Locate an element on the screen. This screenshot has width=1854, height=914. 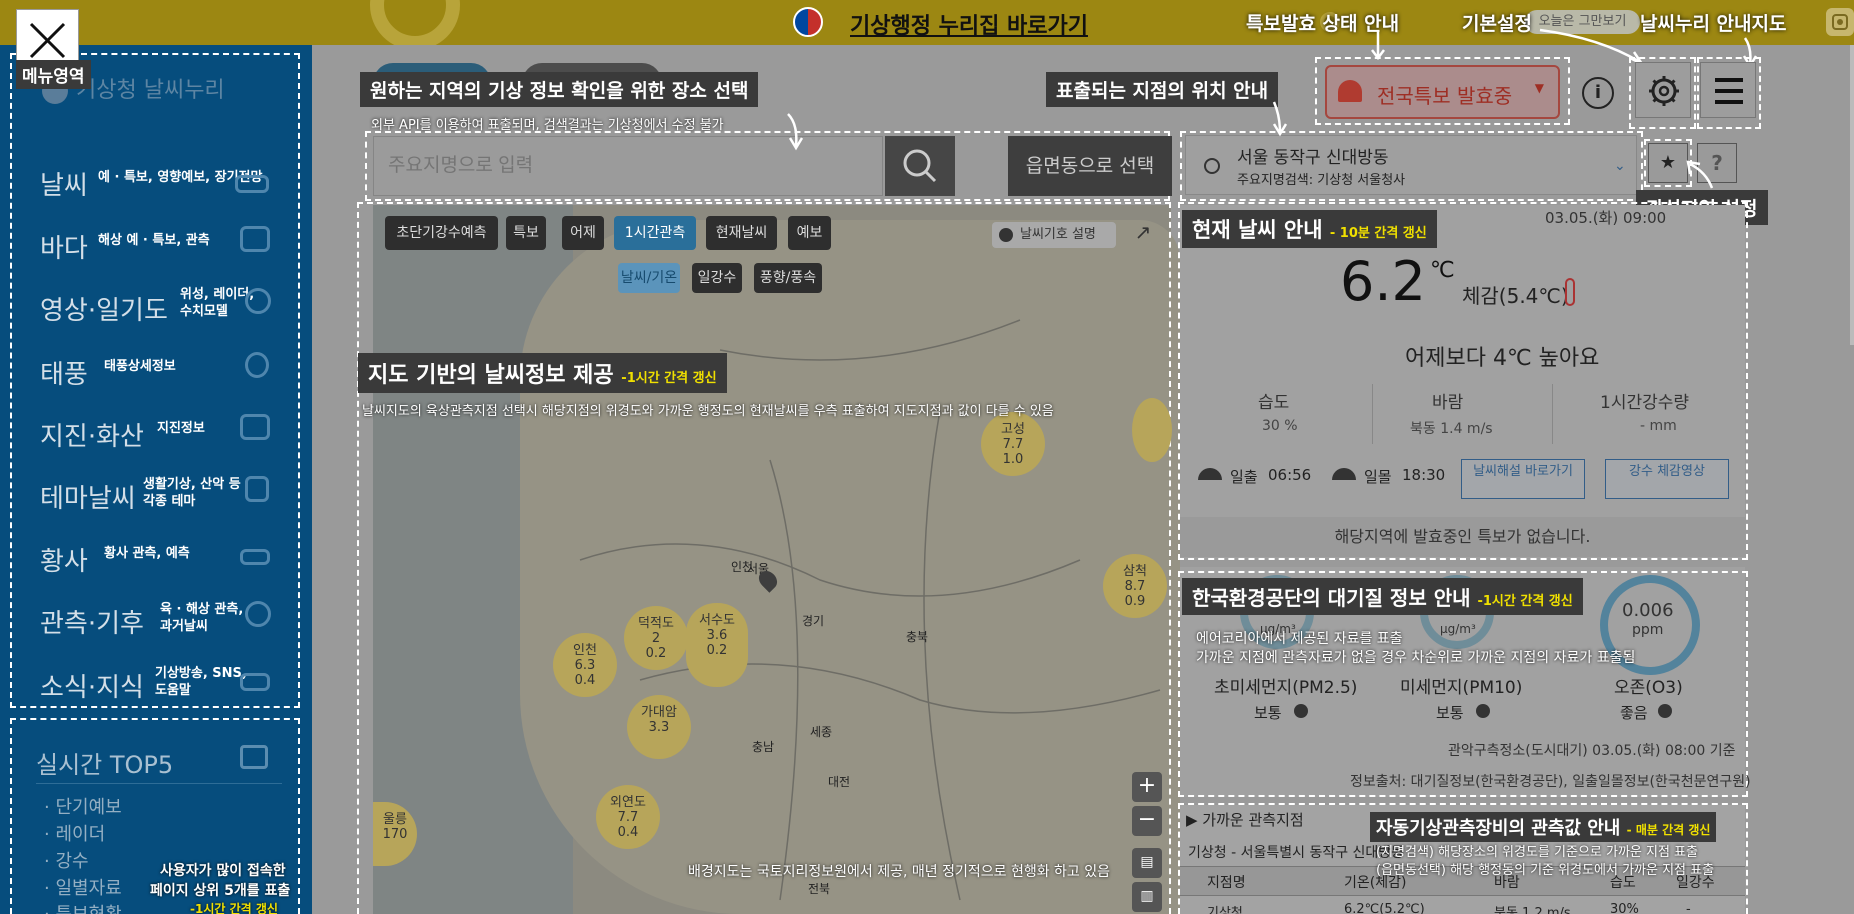
map-subtab: 풍향/풍속 is located at coordinates (788, 278).